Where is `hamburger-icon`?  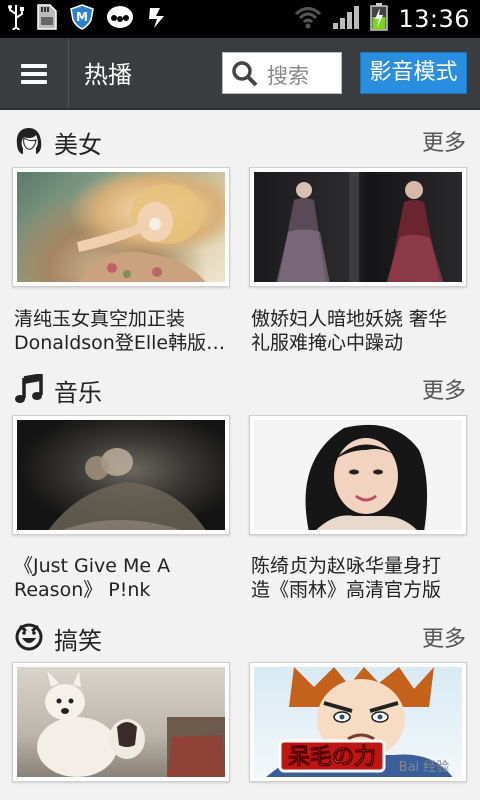
hamburger-icon is located at coordinates (34, 66).